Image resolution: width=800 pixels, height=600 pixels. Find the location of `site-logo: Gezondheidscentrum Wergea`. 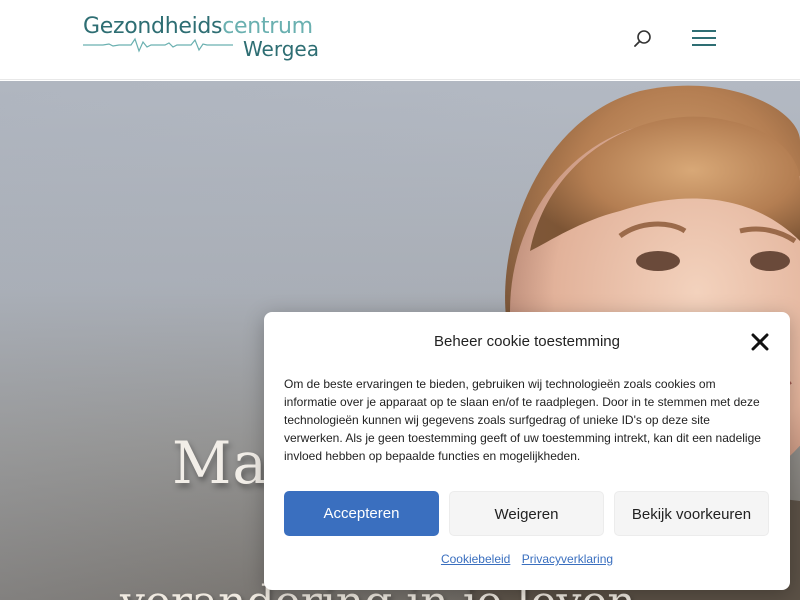

site-logo: Gezondheidscentrum Wergea is located at coordinates (203, 39).